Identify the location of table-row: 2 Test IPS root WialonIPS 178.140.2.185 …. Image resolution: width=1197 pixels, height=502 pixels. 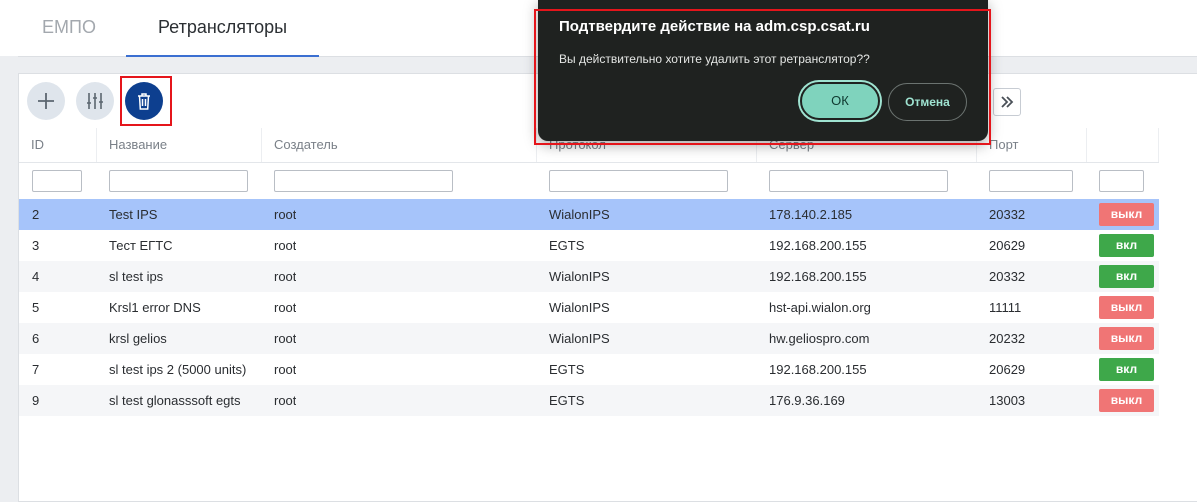
(589, 214).